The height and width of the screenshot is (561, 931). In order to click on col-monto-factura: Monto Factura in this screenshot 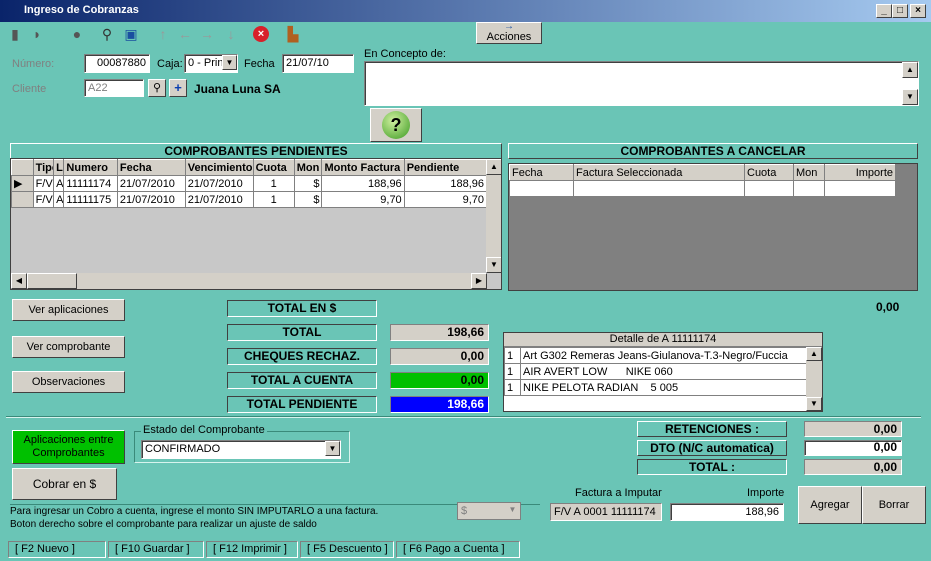, I will do `click(363, 167)`.